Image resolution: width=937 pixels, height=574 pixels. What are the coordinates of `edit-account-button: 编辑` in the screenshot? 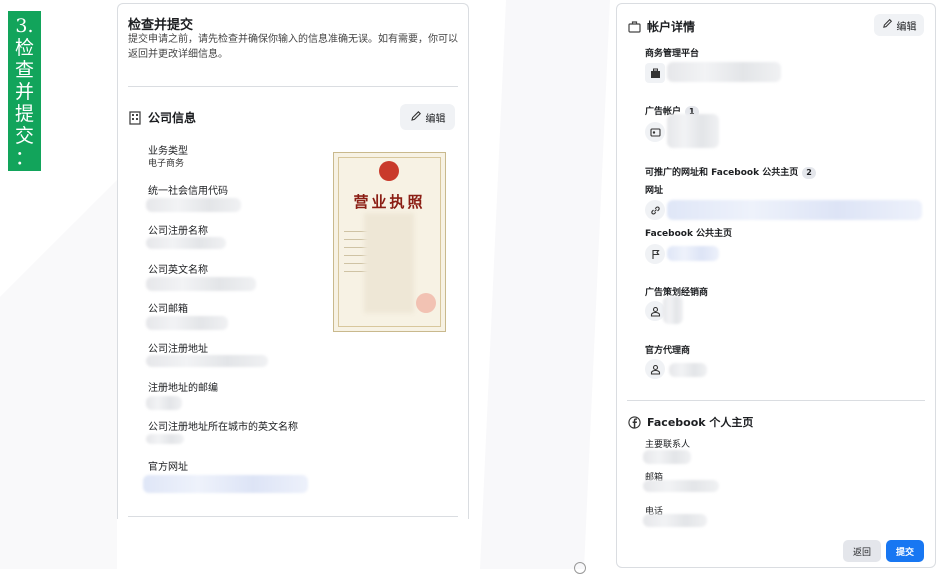 It's located at (899, 25).